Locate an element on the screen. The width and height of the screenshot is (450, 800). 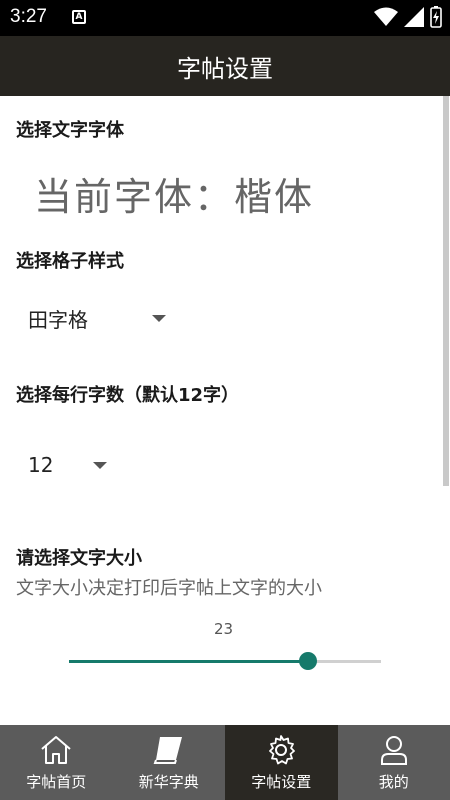
gear-icon is located at coordinates (282, 749).